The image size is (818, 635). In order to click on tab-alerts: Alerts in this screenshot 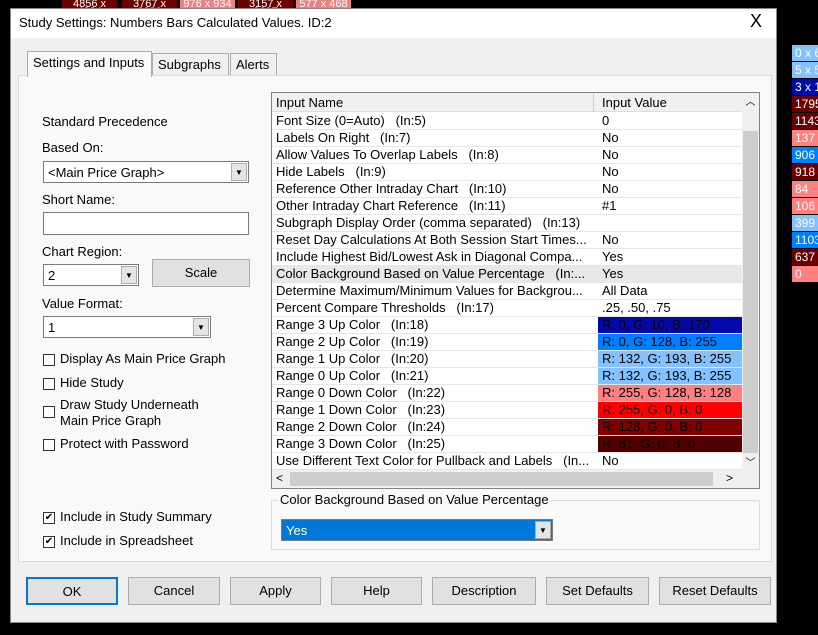, I will do `click(253, 64)`.